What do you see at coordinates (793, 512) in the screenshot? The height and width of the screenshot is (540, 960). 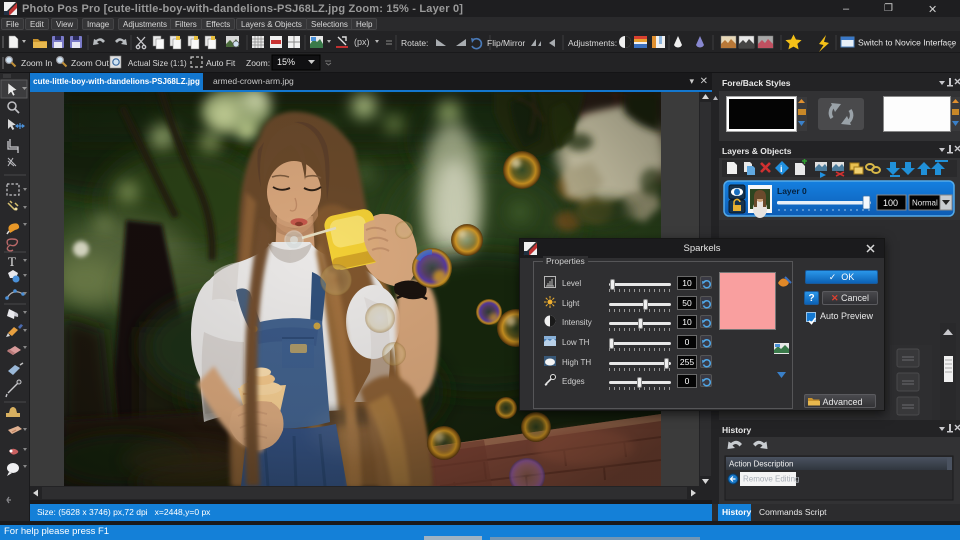 I see `svg-text: Commands Script` at bounding box center [793, 512].